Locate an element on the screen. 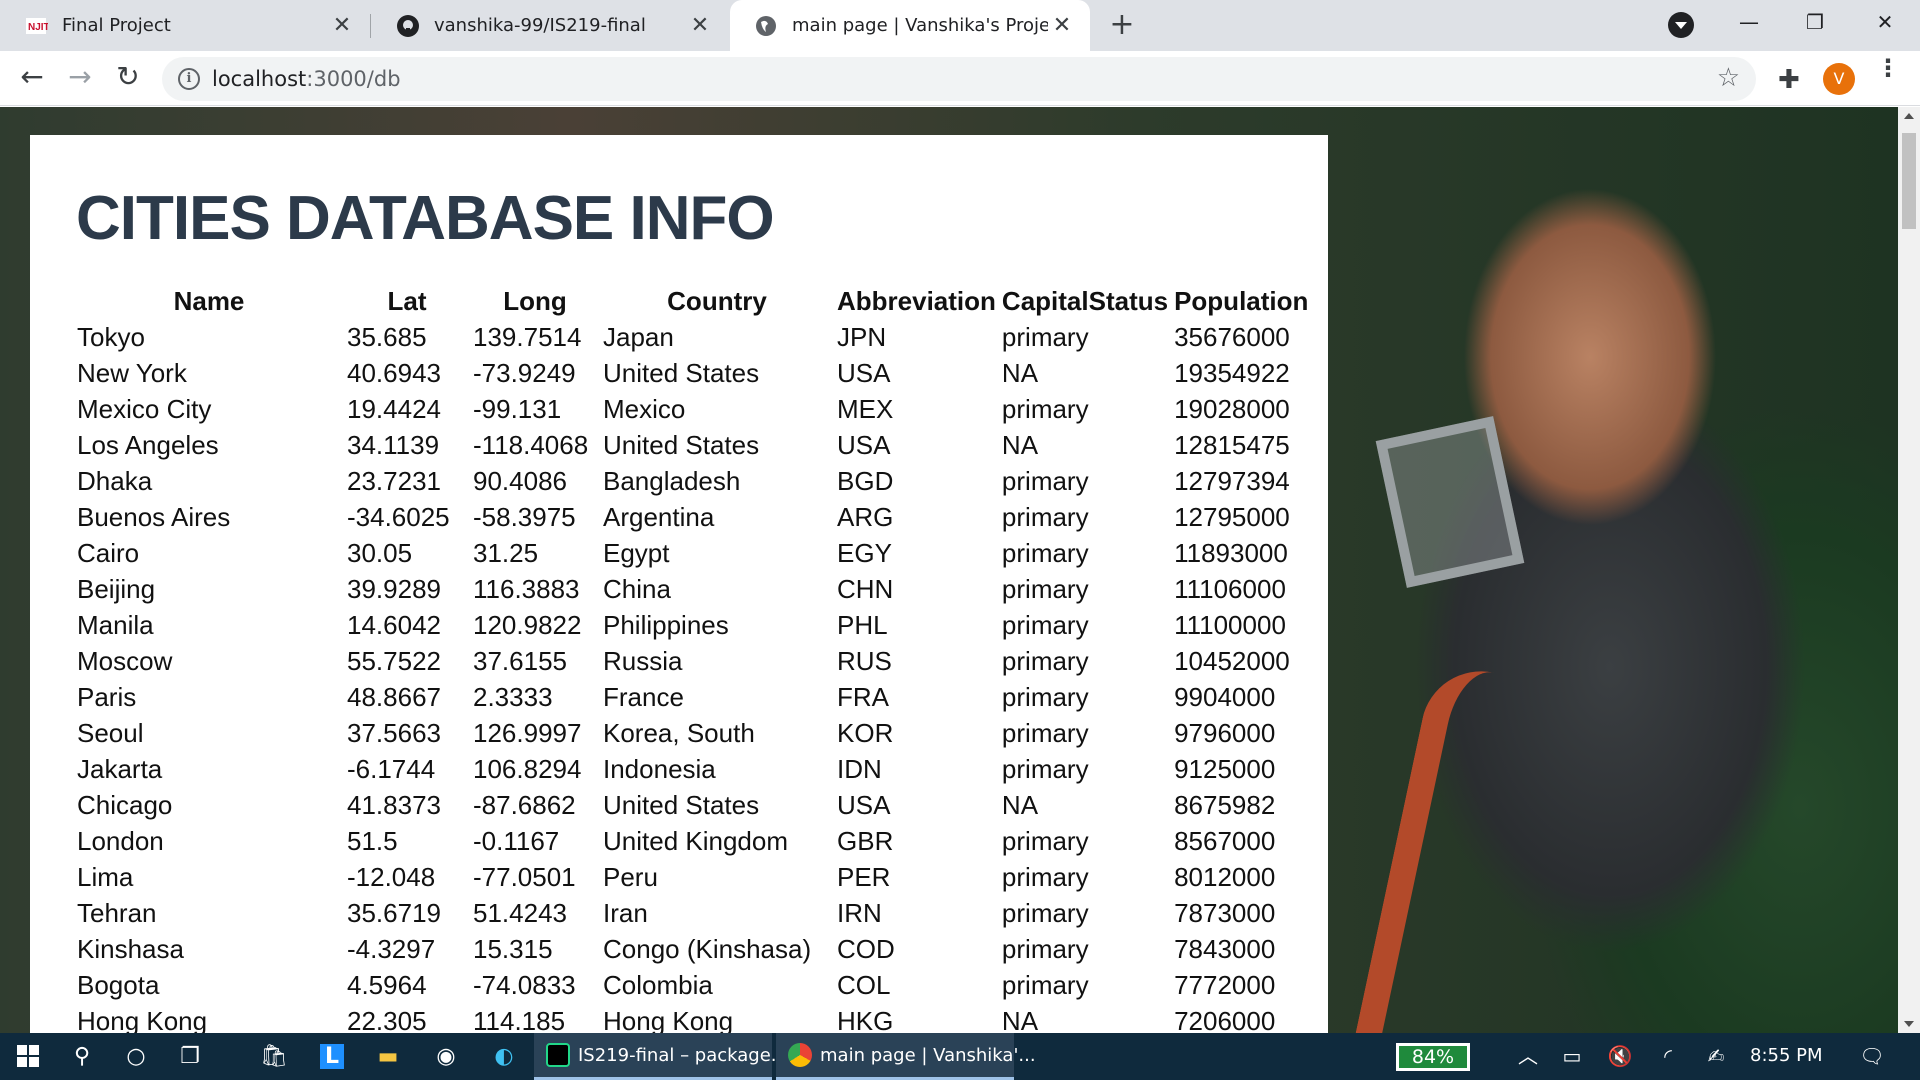 Image resolution: width=1920 pixels, height=1084 pixels. cell-abbreviation: FRA is located at coordinates (863, 696).